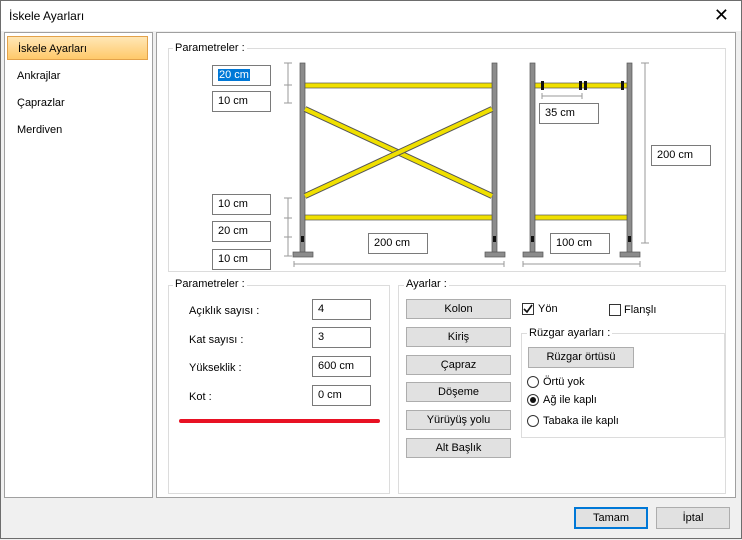 The width and height of the screenshot is (742, 540). What do you see at coordinates (371, 16) in the screenshot?
I see `title-bar: İskele Ayarları ✕` at bounding box center [371, 16].